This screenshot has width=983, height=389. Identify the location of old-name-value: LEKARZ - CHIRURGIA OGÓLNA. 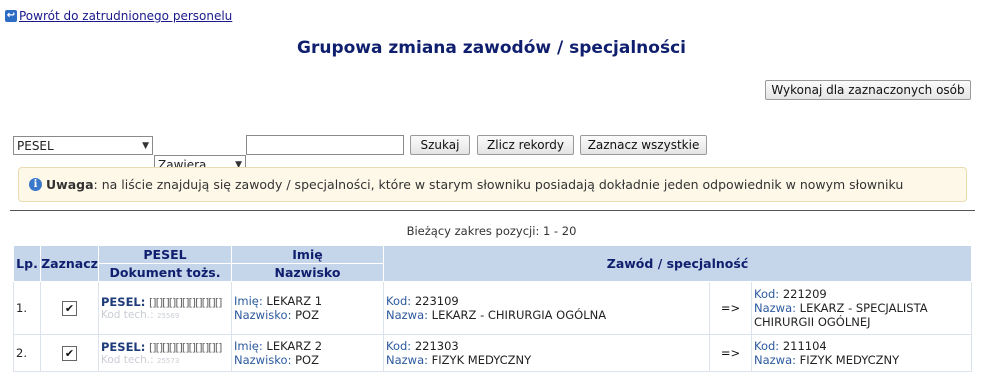
(519, 315).